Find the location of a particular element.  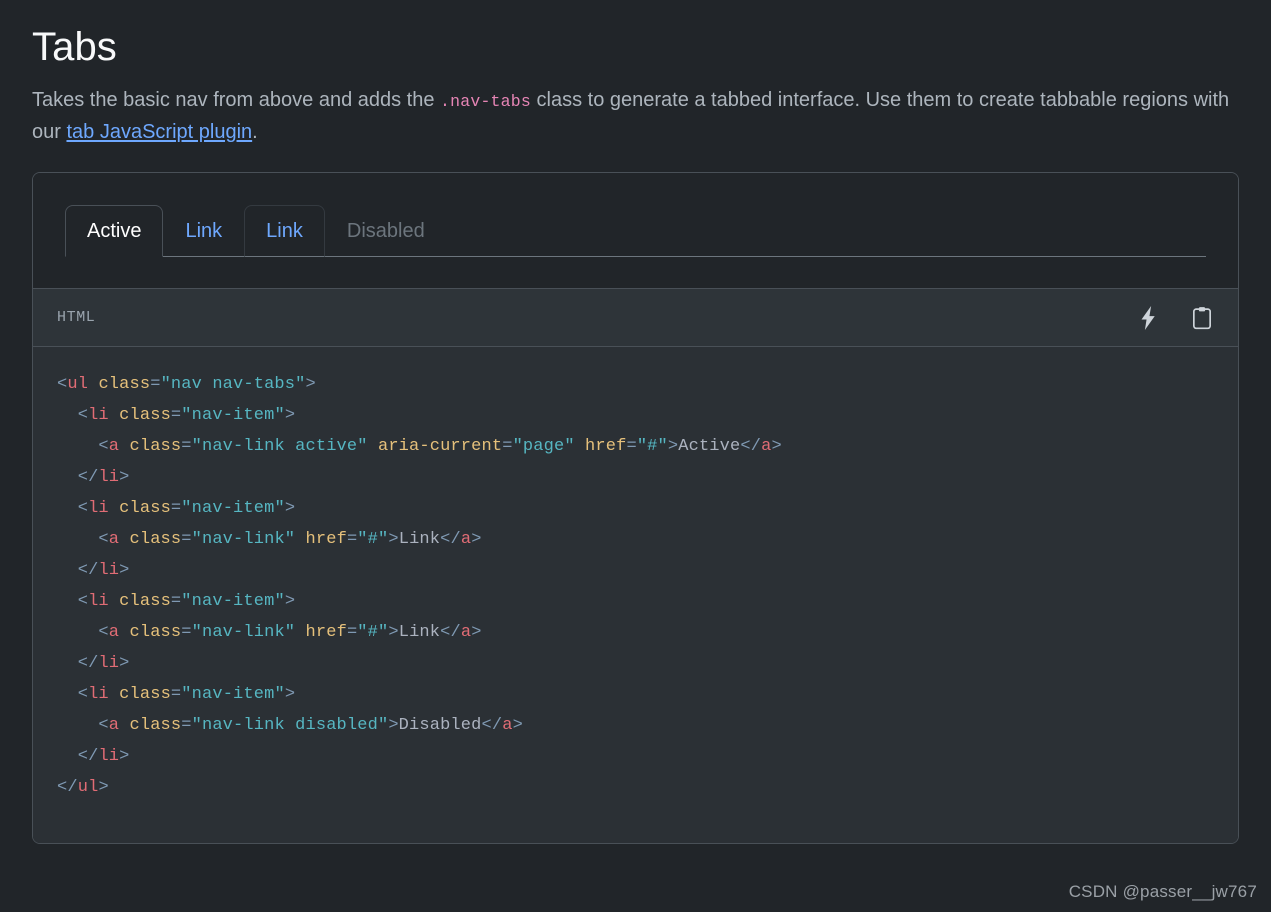

tab-link-2: Link is located at coordinates (284, 231).